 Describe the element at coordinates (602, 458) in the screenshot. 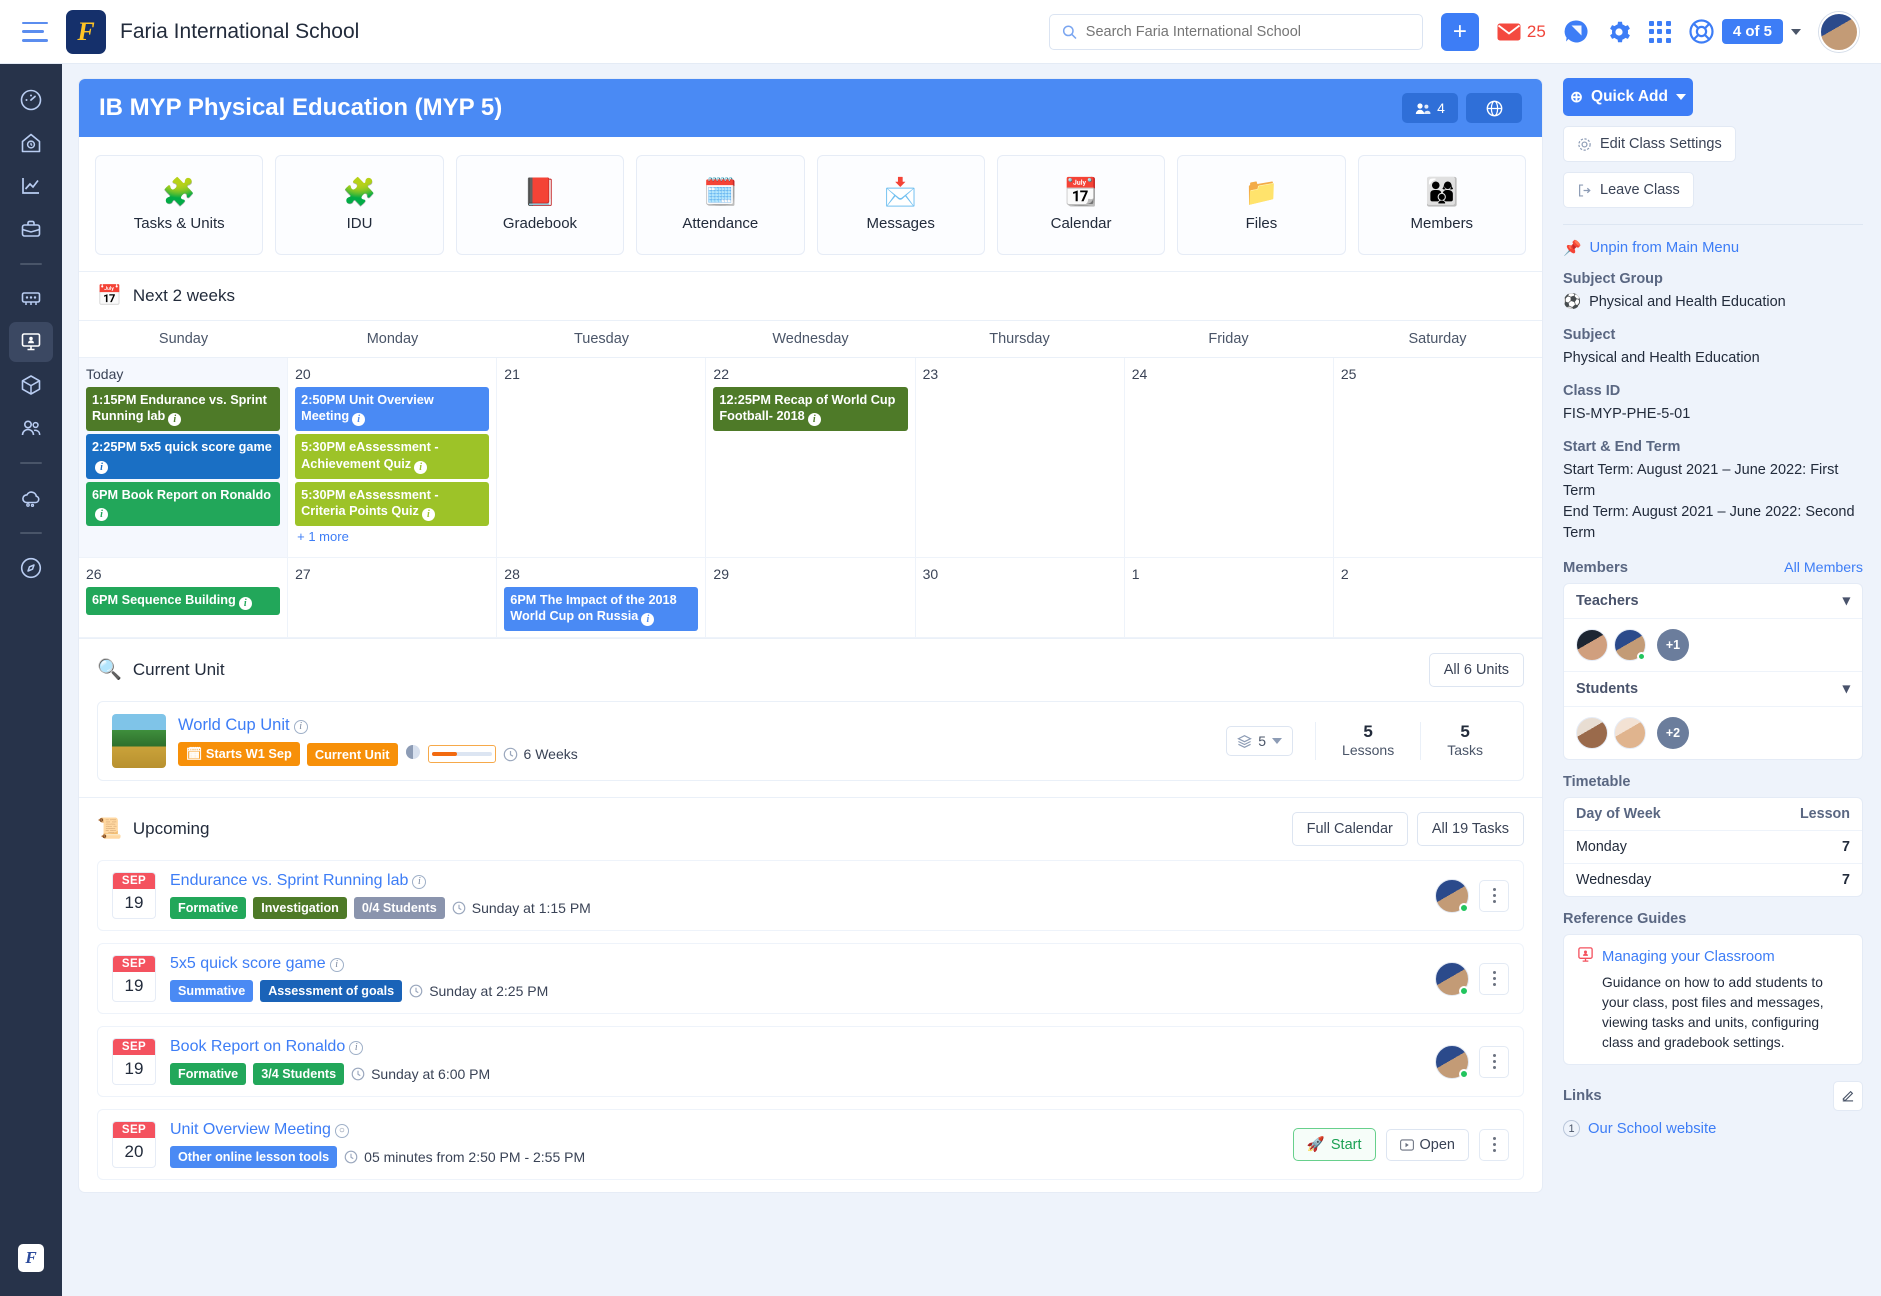

I see `calendar-day-cell: 21` at that location.